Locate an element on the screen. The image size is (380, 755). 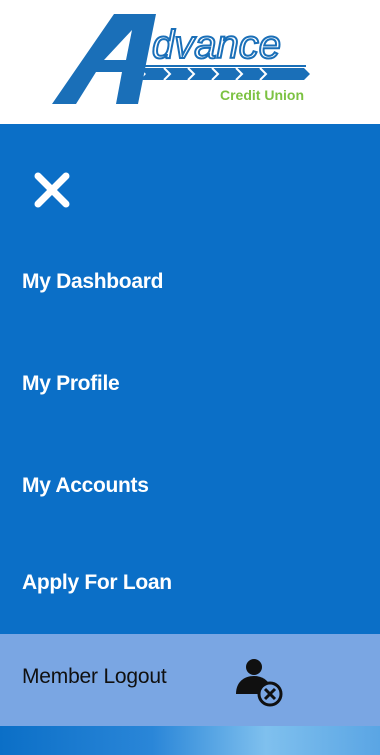
nav-item-my-dashboard: My Dashboard is located at coordinates (92, 282).